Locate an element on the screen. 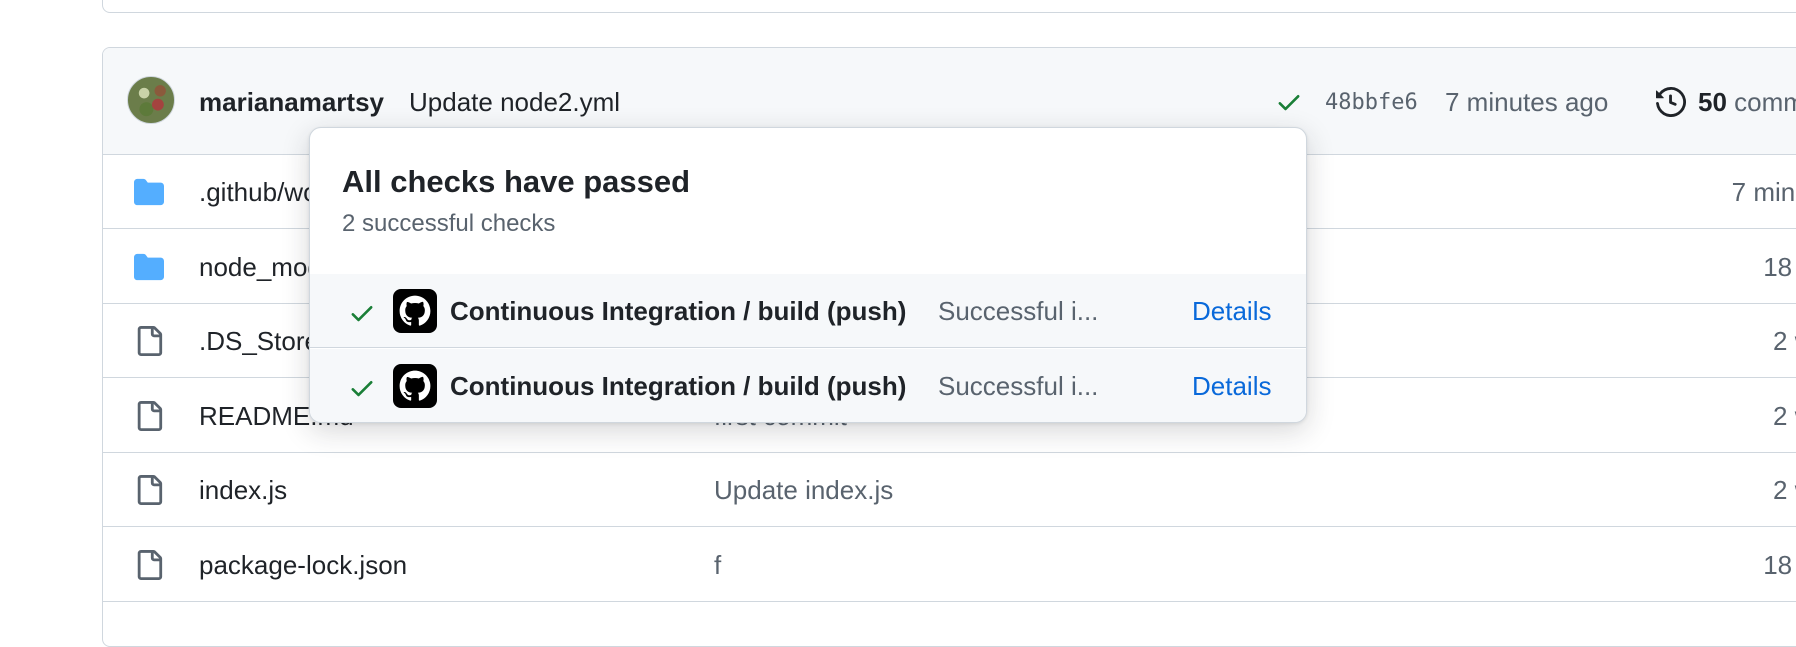 This screenshot has height=647, width=1796. checks-subtitle: 2 successful checks is located at coordinates (449, 223).